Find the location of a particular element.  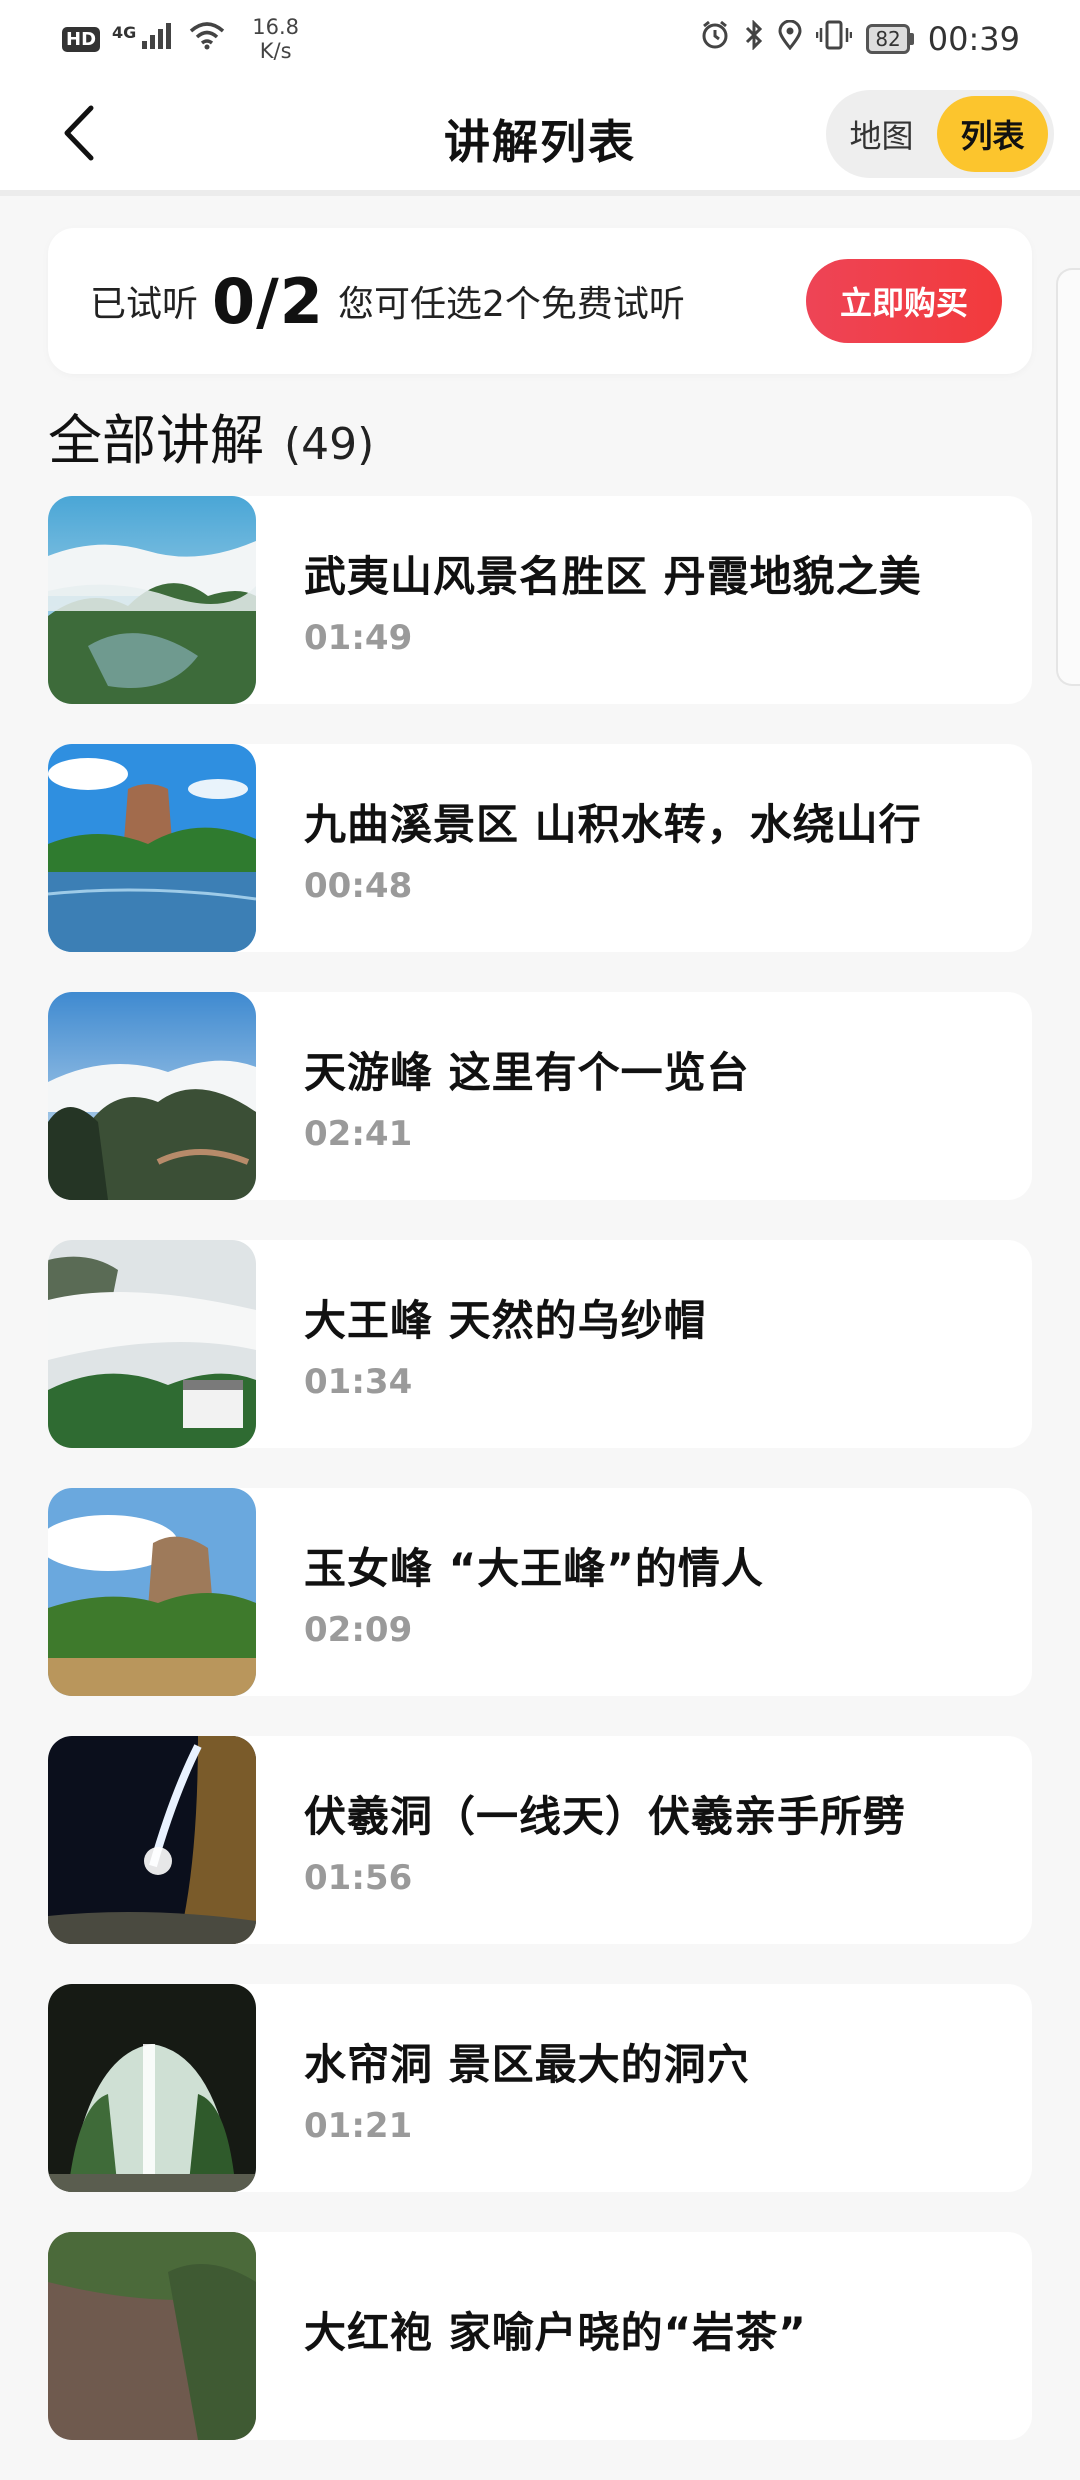

status-left: HD 4G 16.8 K/s is located at coordinates (180, 39).